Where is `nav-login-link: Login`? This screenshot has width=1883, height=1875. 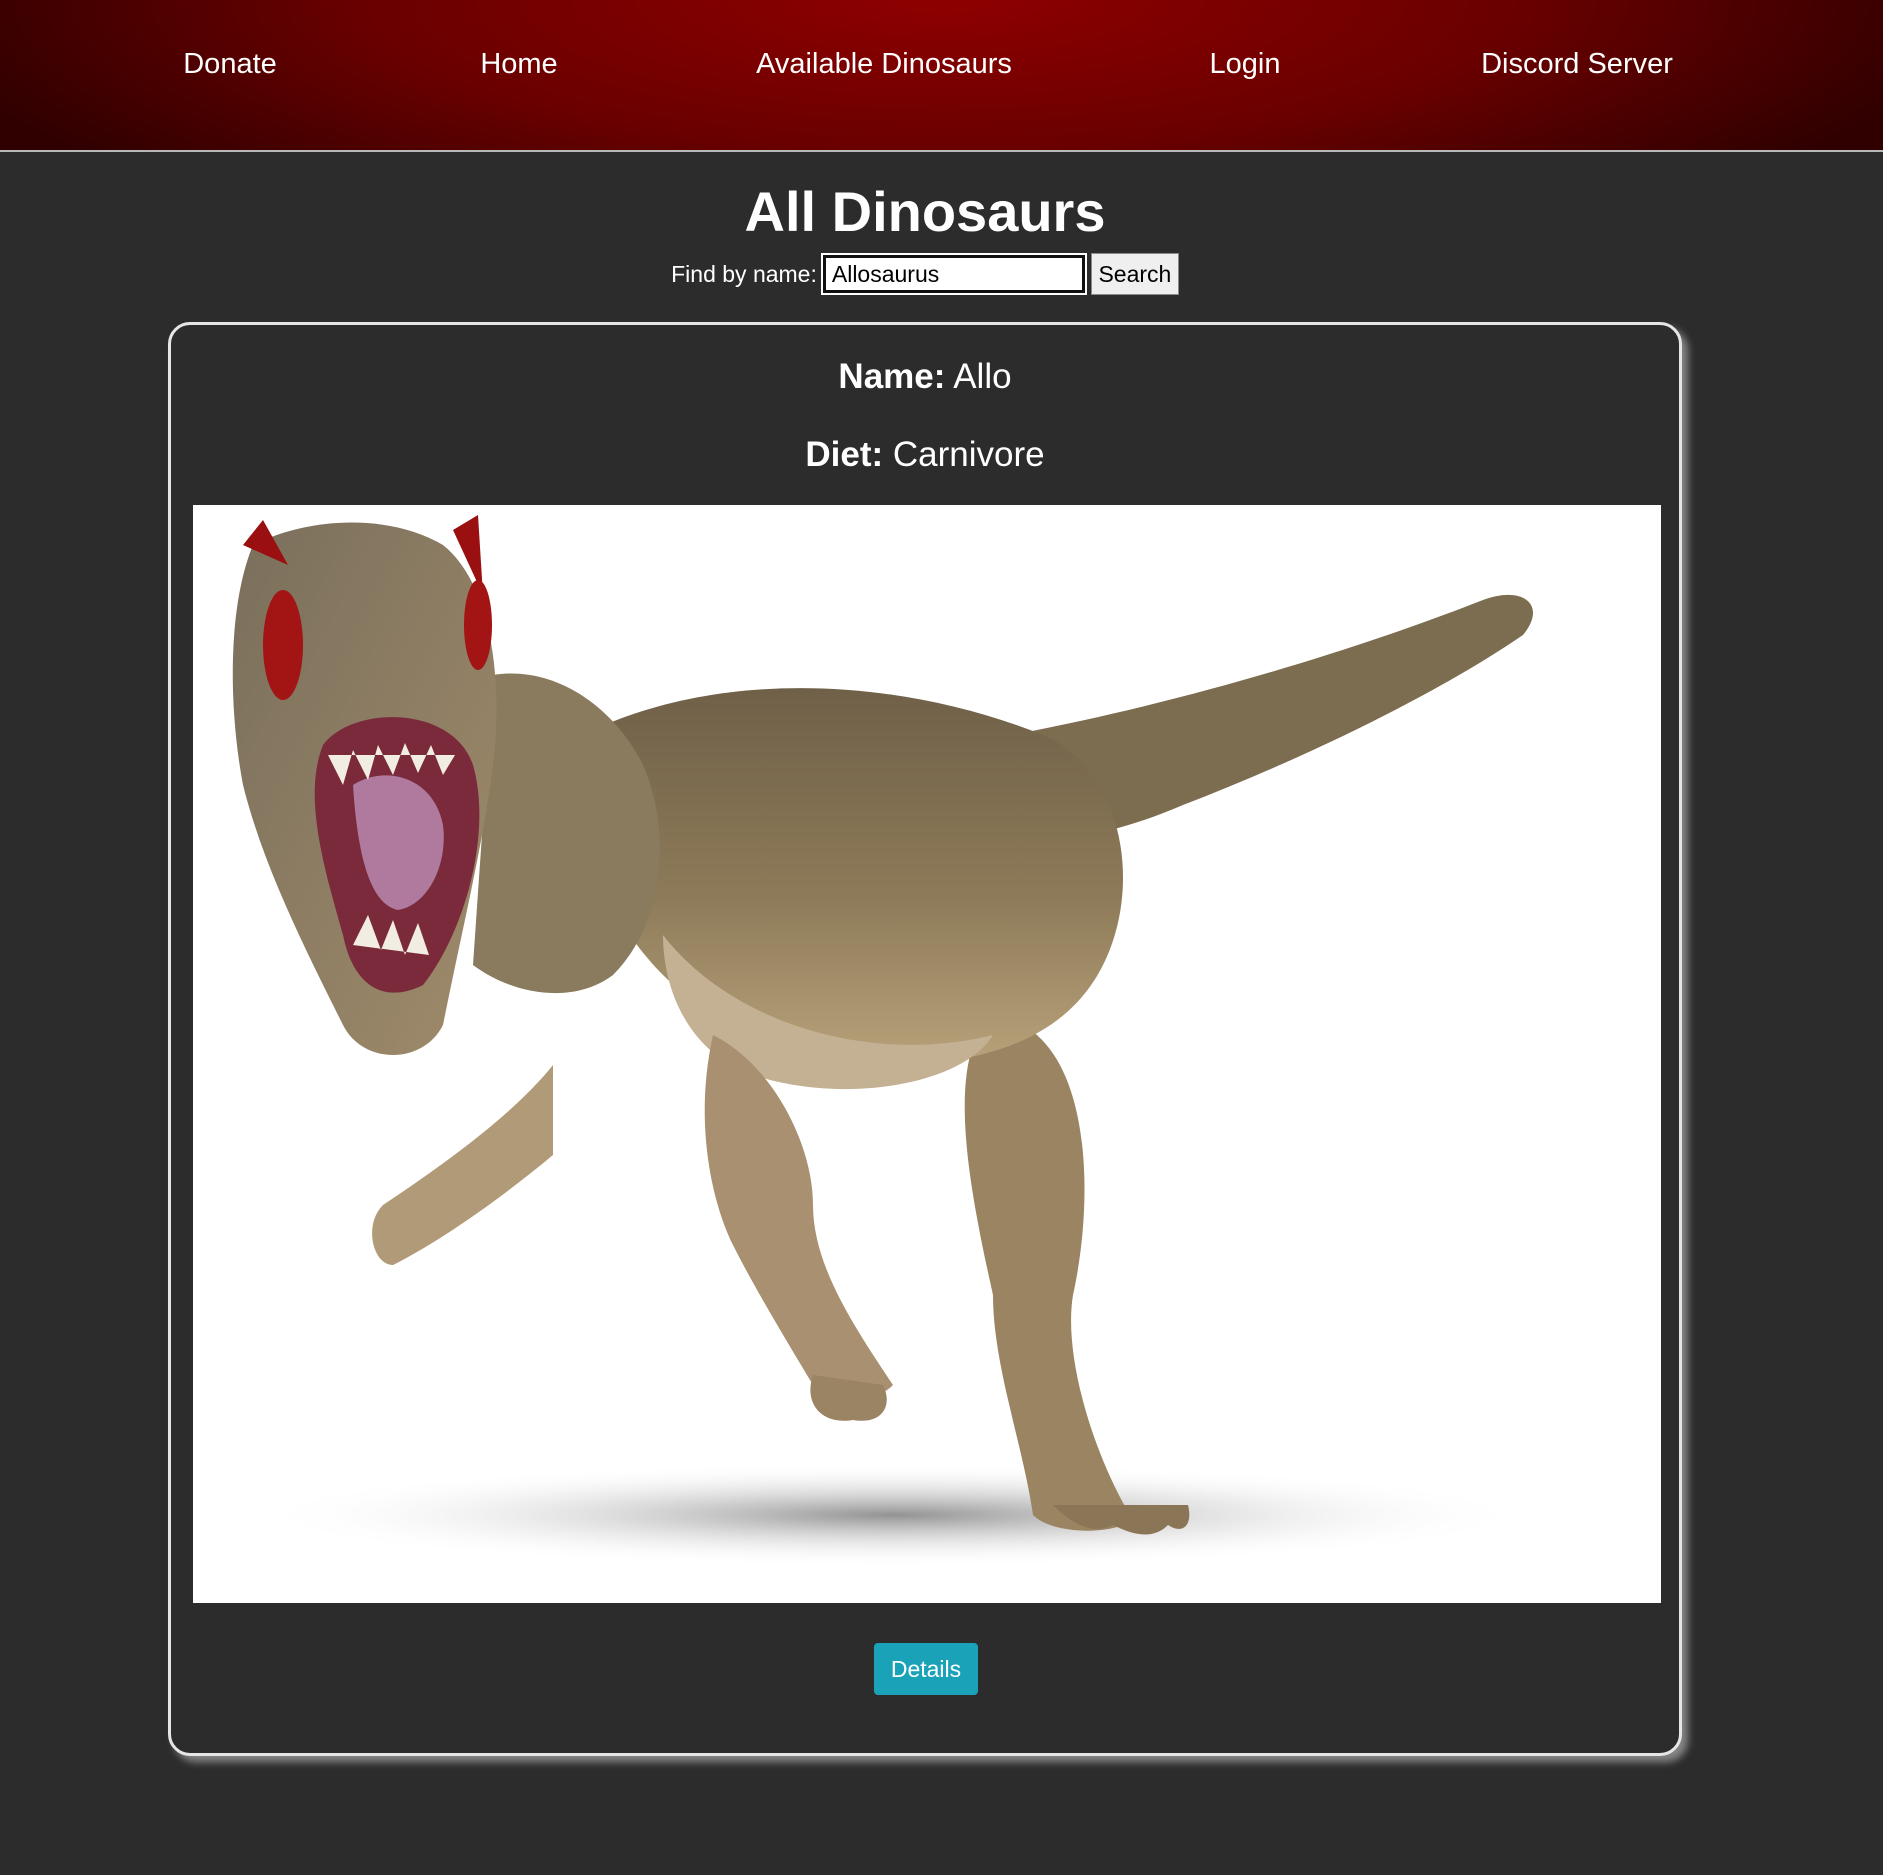 nav-login-link: Login is located at coordinates (1245, 64).